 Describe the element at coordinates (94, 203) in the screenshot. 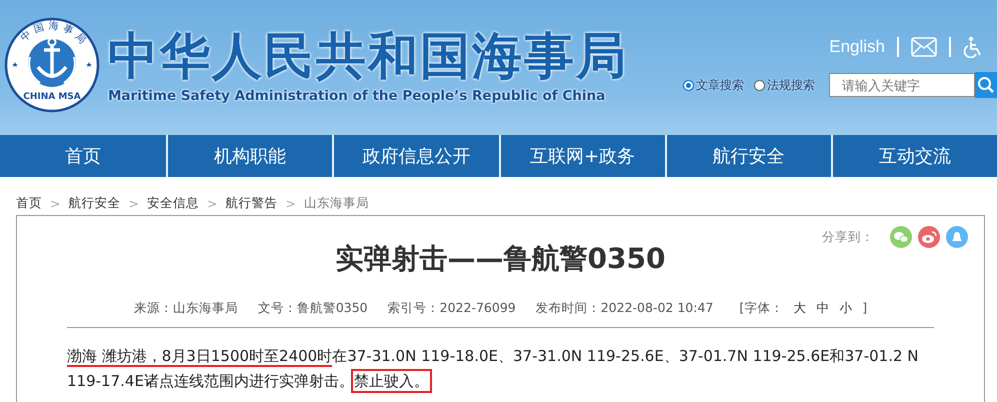

I see `breadcrumb-link: 航行安全` at that location.